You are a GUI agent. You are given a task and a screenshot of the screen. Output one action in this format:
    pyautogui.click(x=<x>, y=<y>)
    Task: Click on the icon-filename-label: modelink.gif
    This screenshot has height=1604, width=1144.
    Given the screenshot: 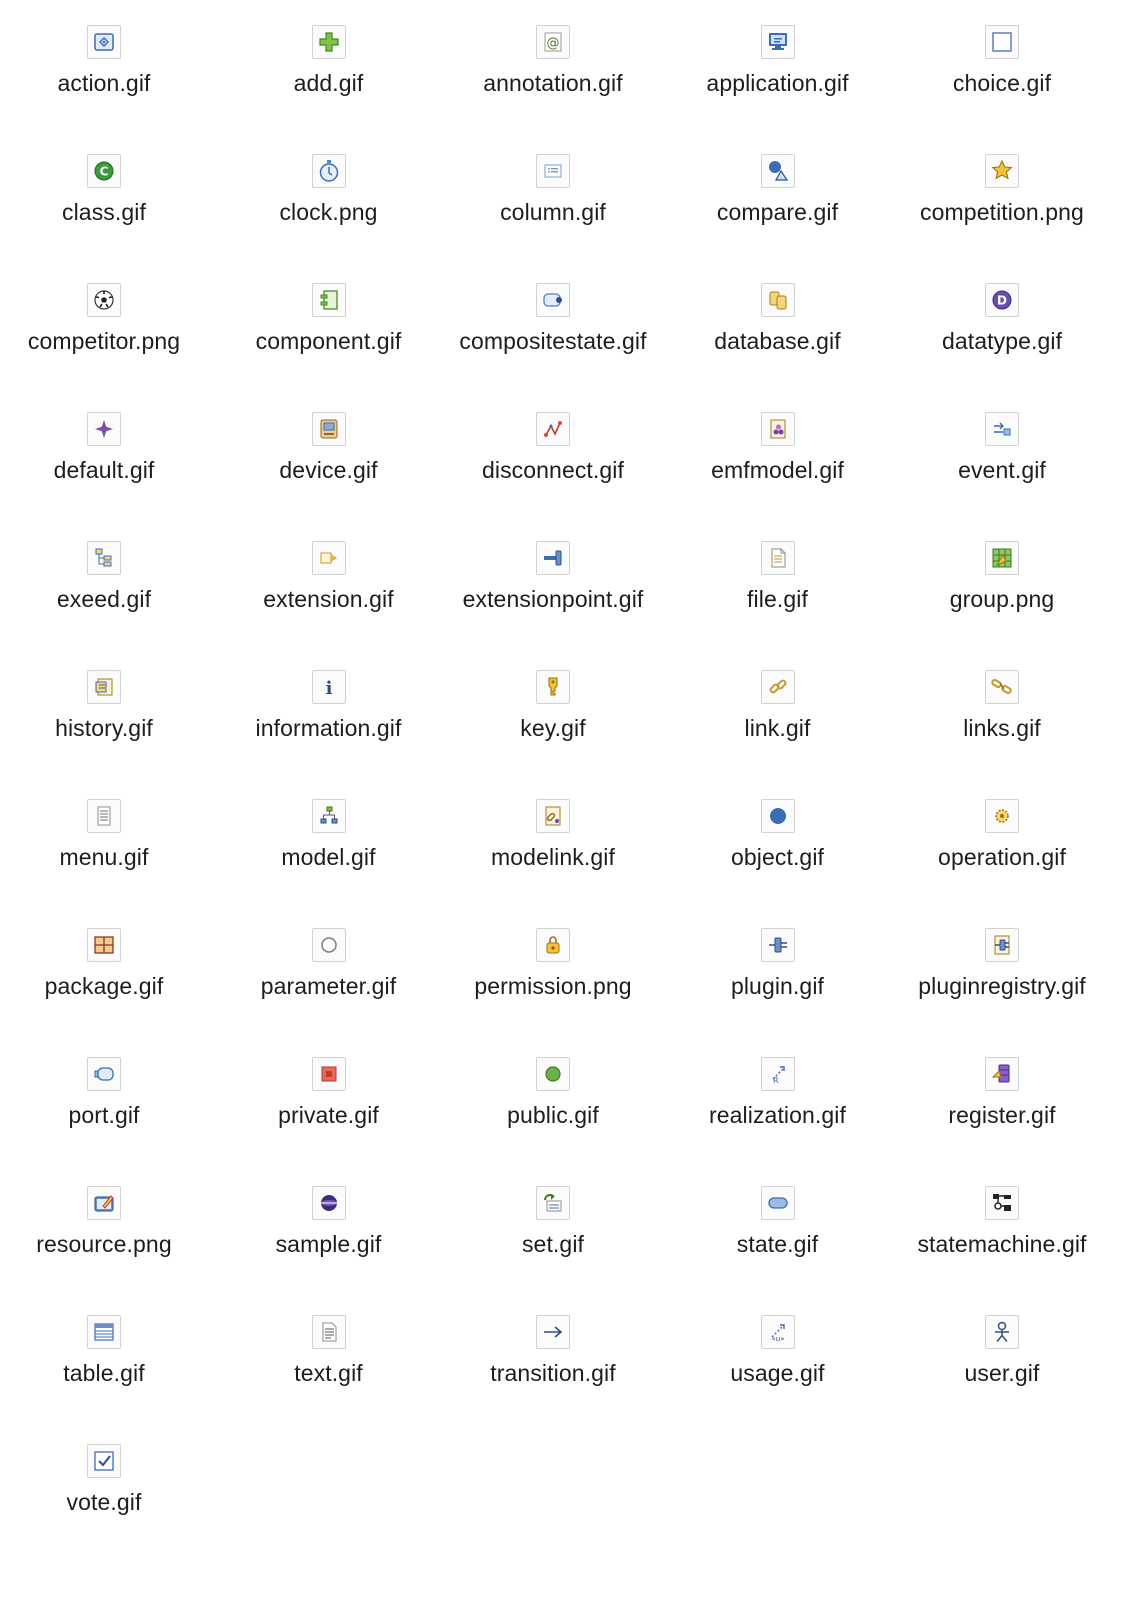 What is the action you would take?
    pyautogui.click(x=553, y=857)
    